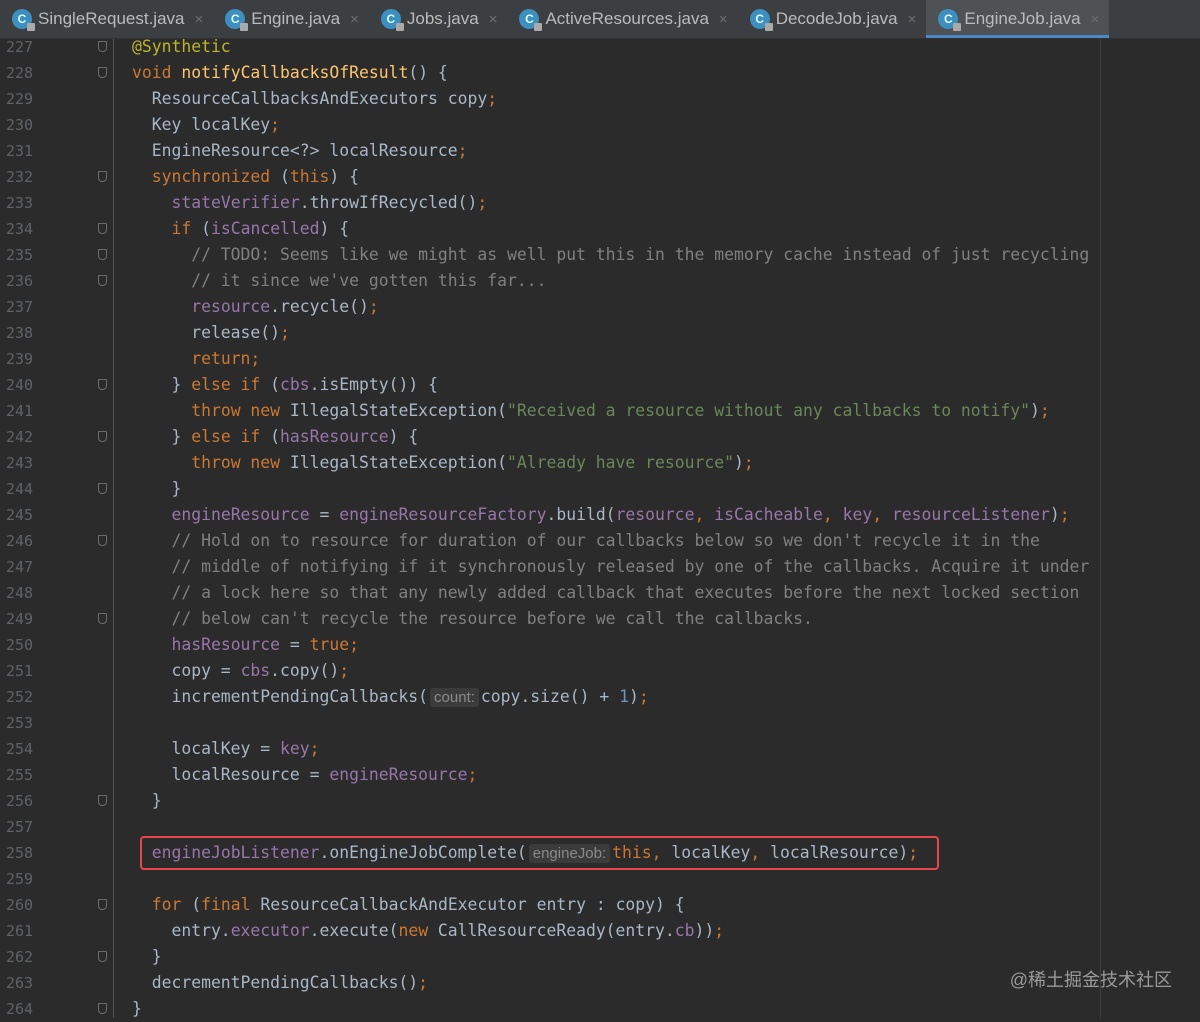 The image size is (1200, 1022). I want to click on code-line: 237 resource.recycle();, so click(600, 307).